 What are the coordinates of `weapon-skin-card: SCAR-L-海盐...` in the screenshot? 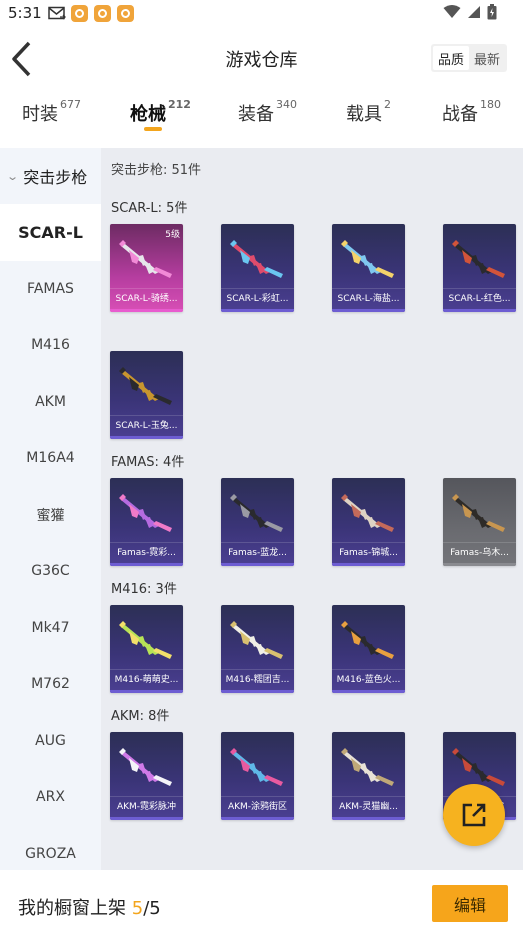 It's located at (368, 268).